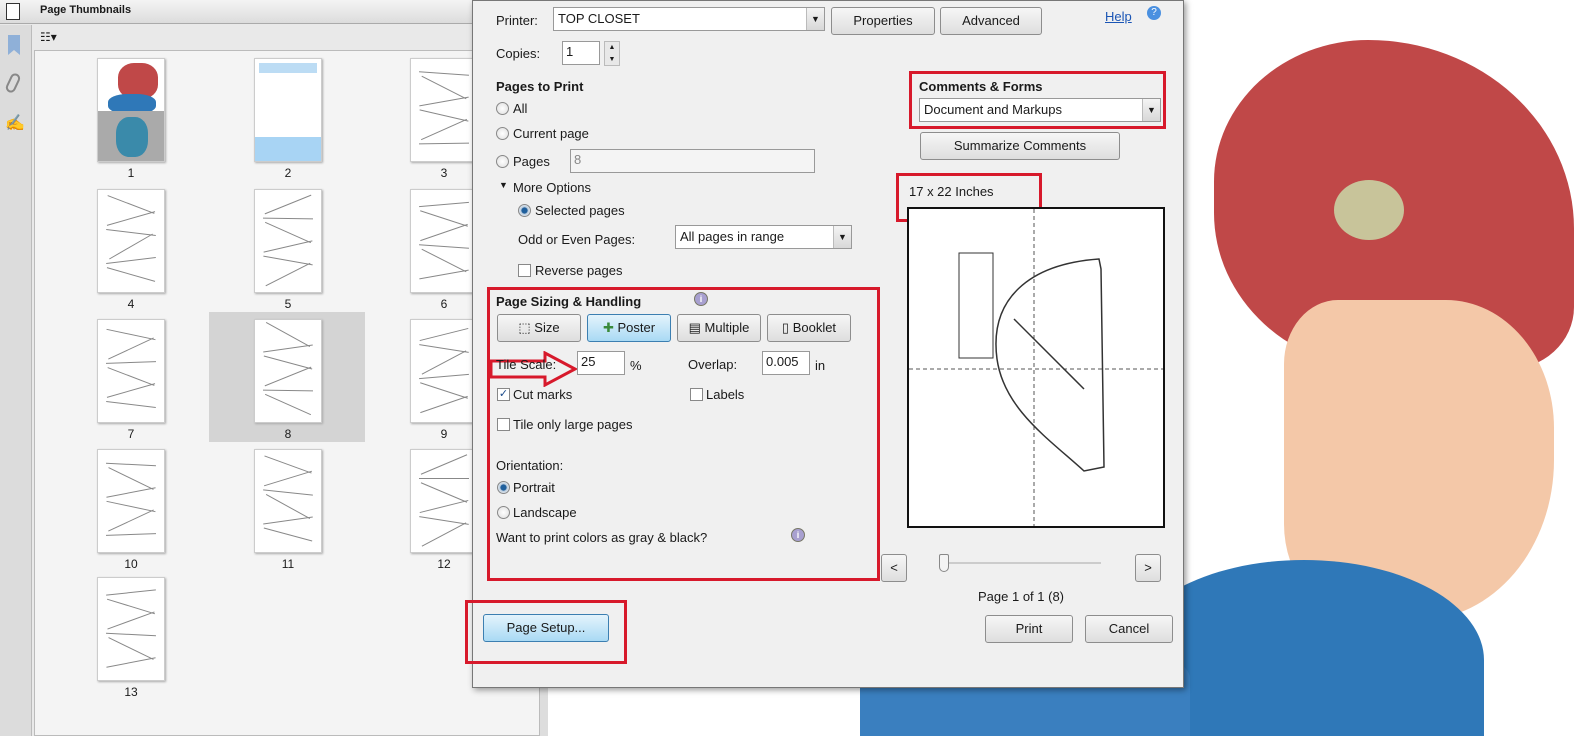 The height and width of the screenshot is (736, 1588). What do you see at coordinates (551, 133) in the screenshot?
I see `current-page-label: Current page` at bounding box center [551, 133].